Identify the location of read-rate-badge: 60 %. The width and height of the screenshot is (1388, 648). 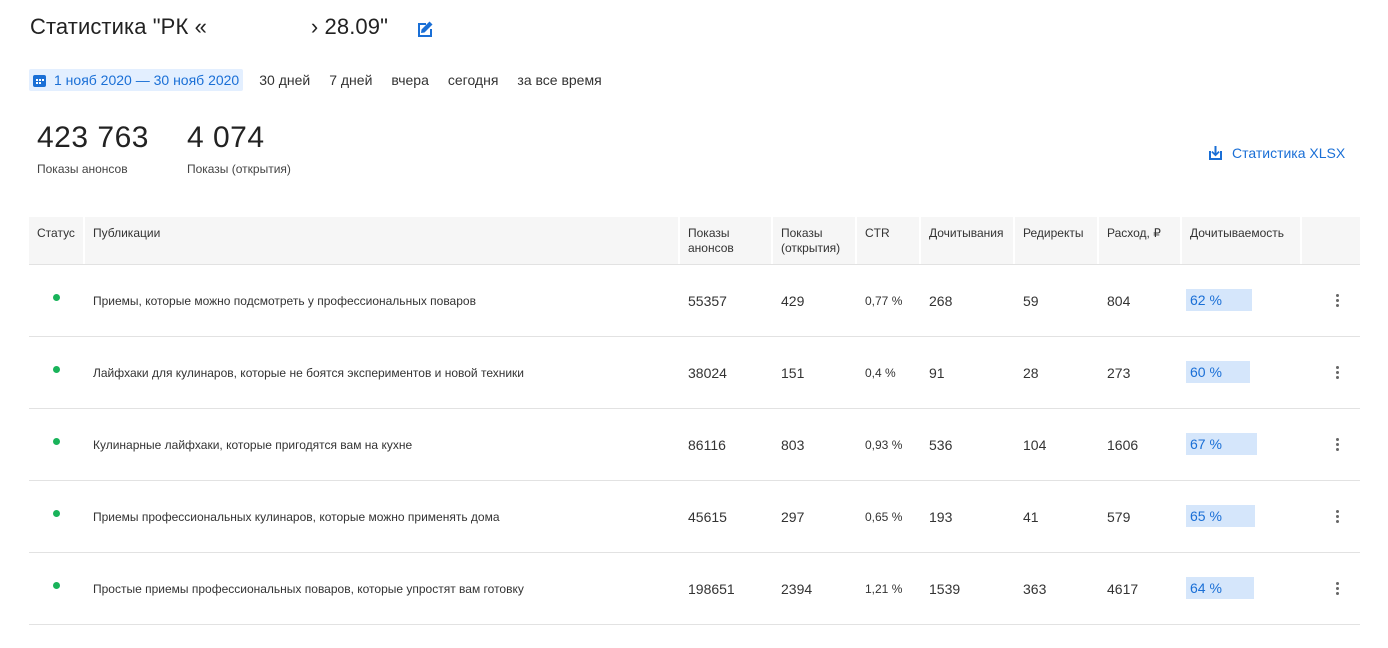
(1244, 371).